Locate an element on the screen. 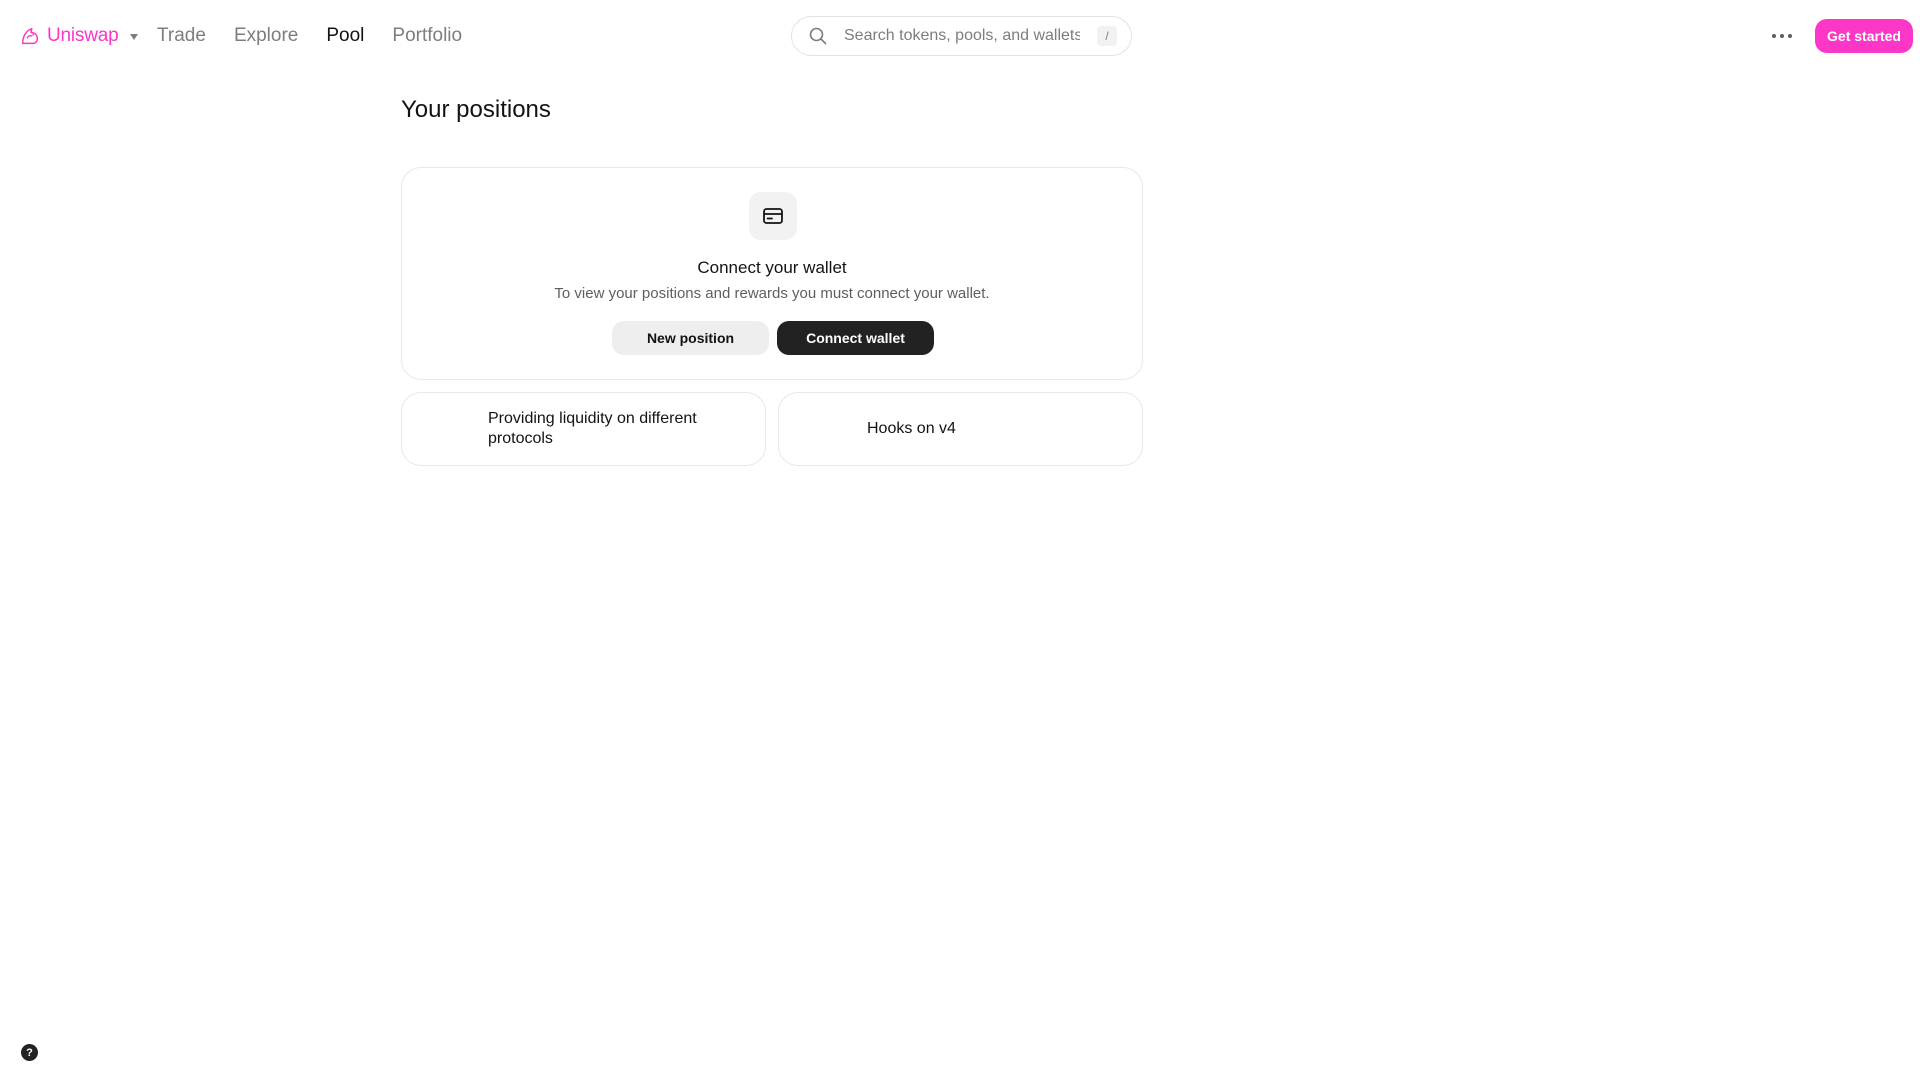 This screenshot has width=1920, height=1080. page-title: Your positions is located at coordinates (476, 109).